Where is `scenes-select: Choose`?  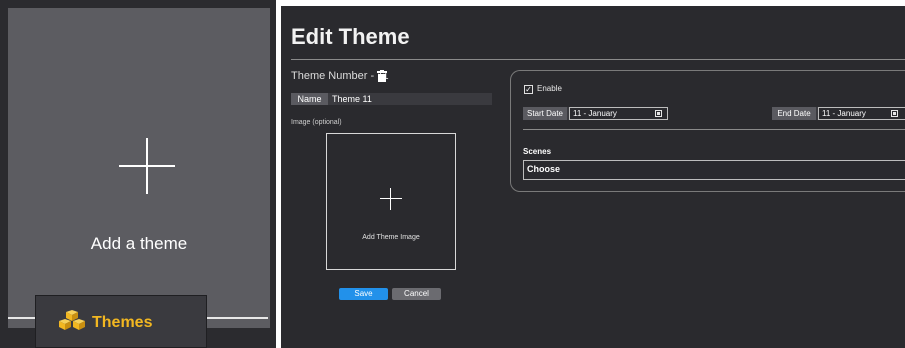
scenes-select: Choose is located at coordinates (714, 170).